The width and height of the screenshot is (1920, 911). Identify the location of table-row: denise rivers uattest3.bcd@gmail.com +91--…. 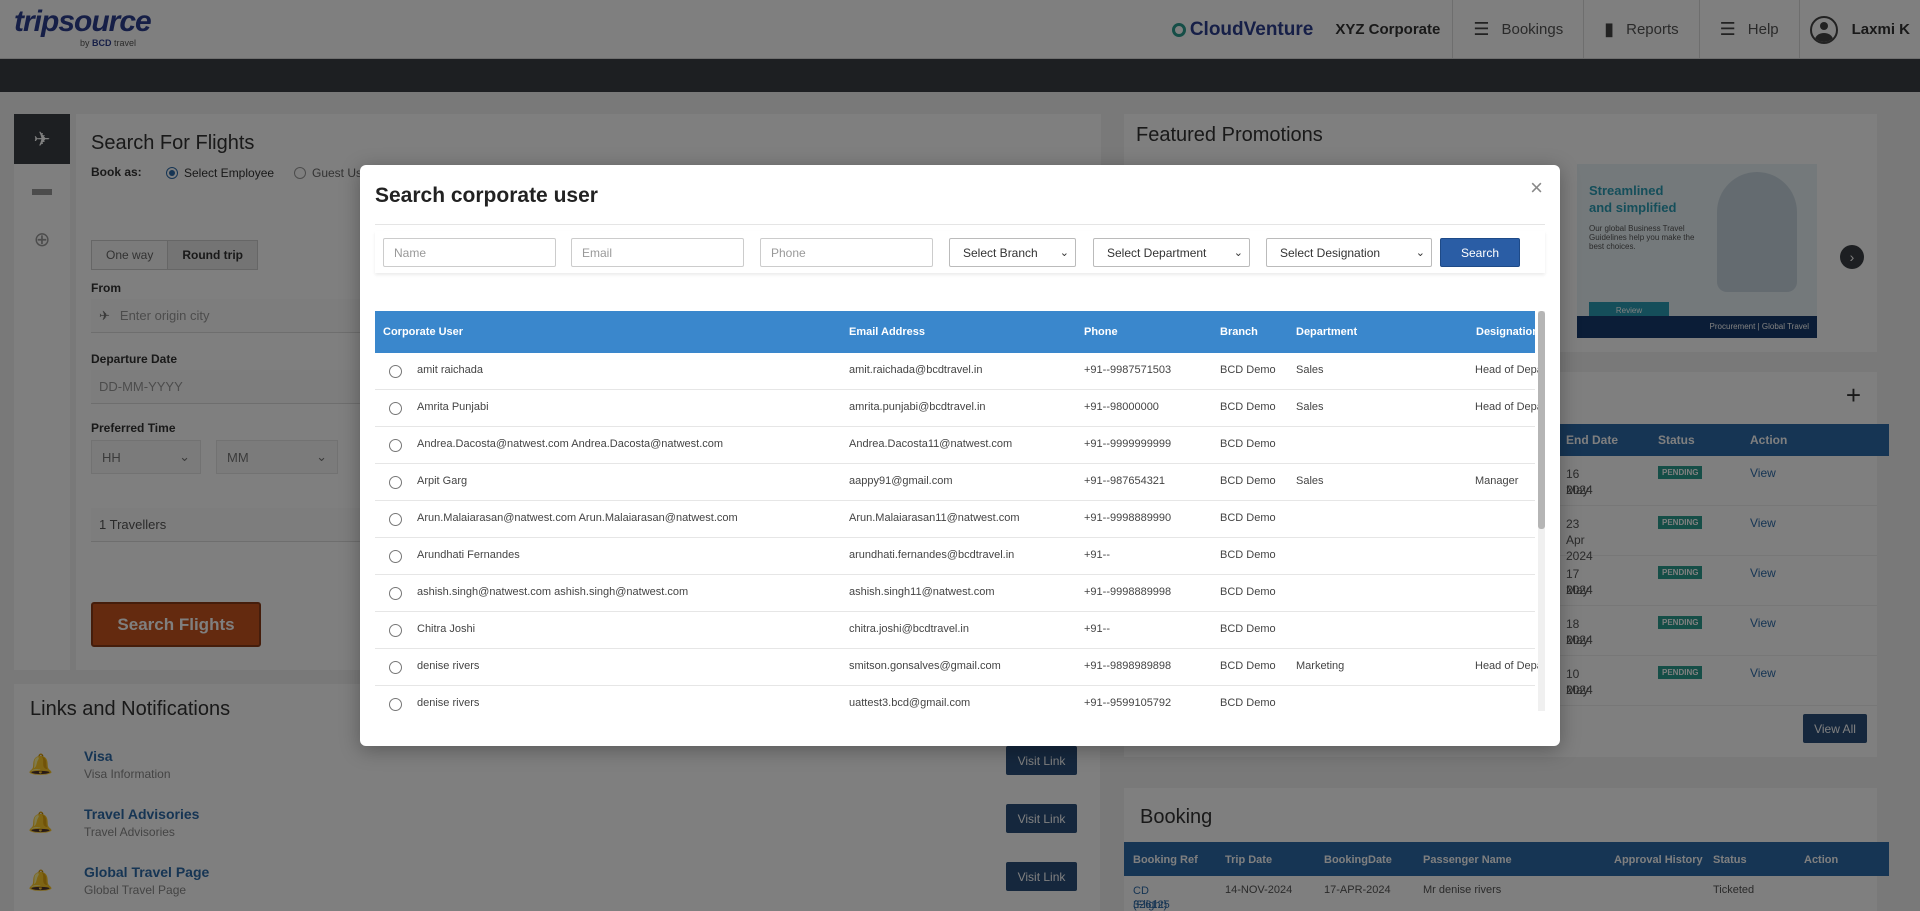
(955, 698).